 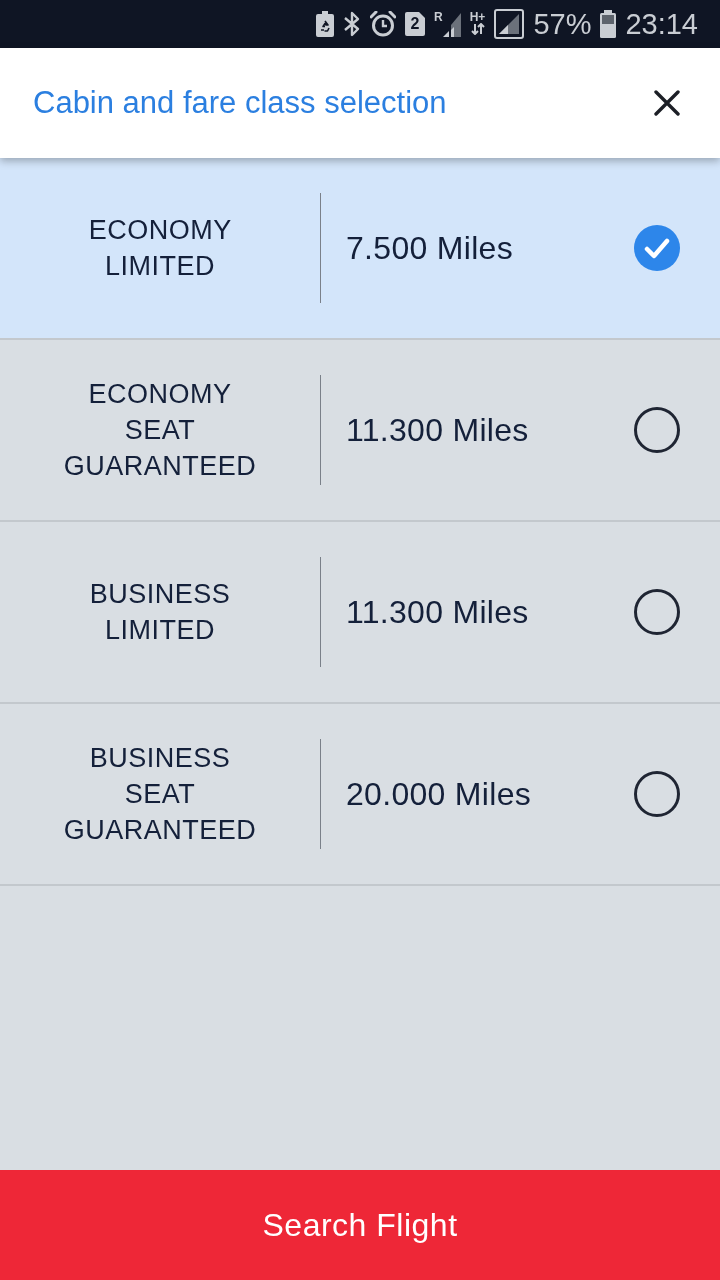 What do you see at coordinates (160, 430) in the screenshot?
I see `fare-class-label: ECONOMY SEAT GUARANTEED` at bounding box center [160, 430].